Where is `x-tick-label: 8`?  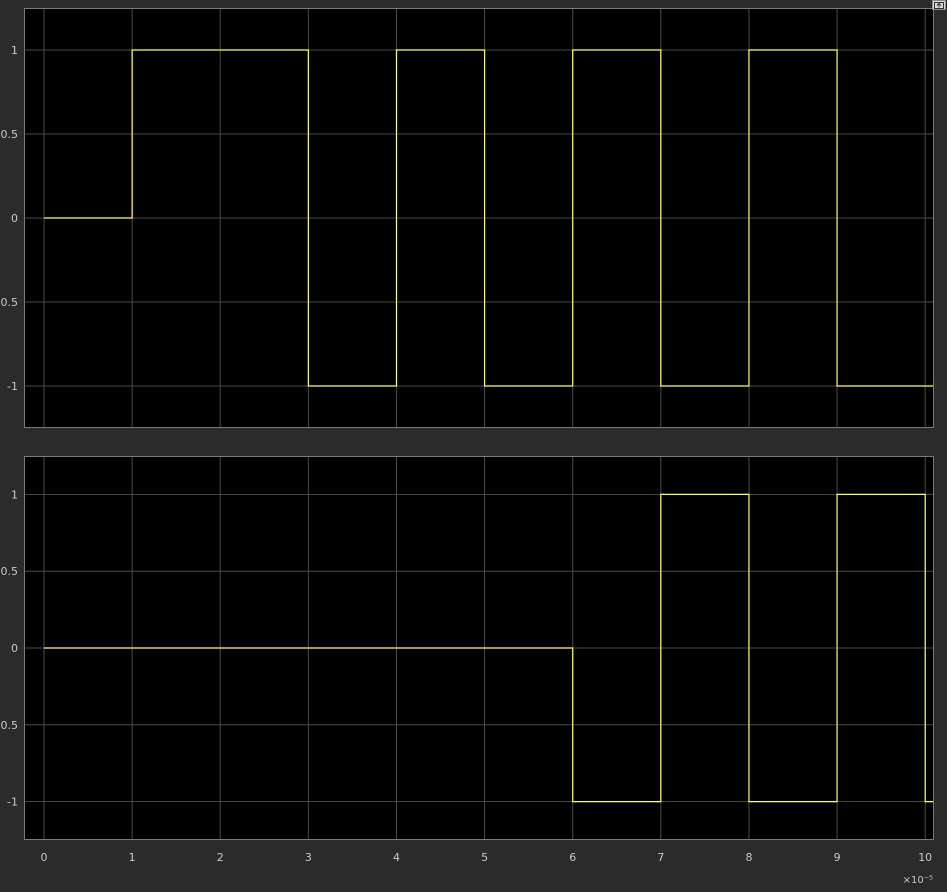
x-tick-label: 8 is located at coordinates (748, 857).